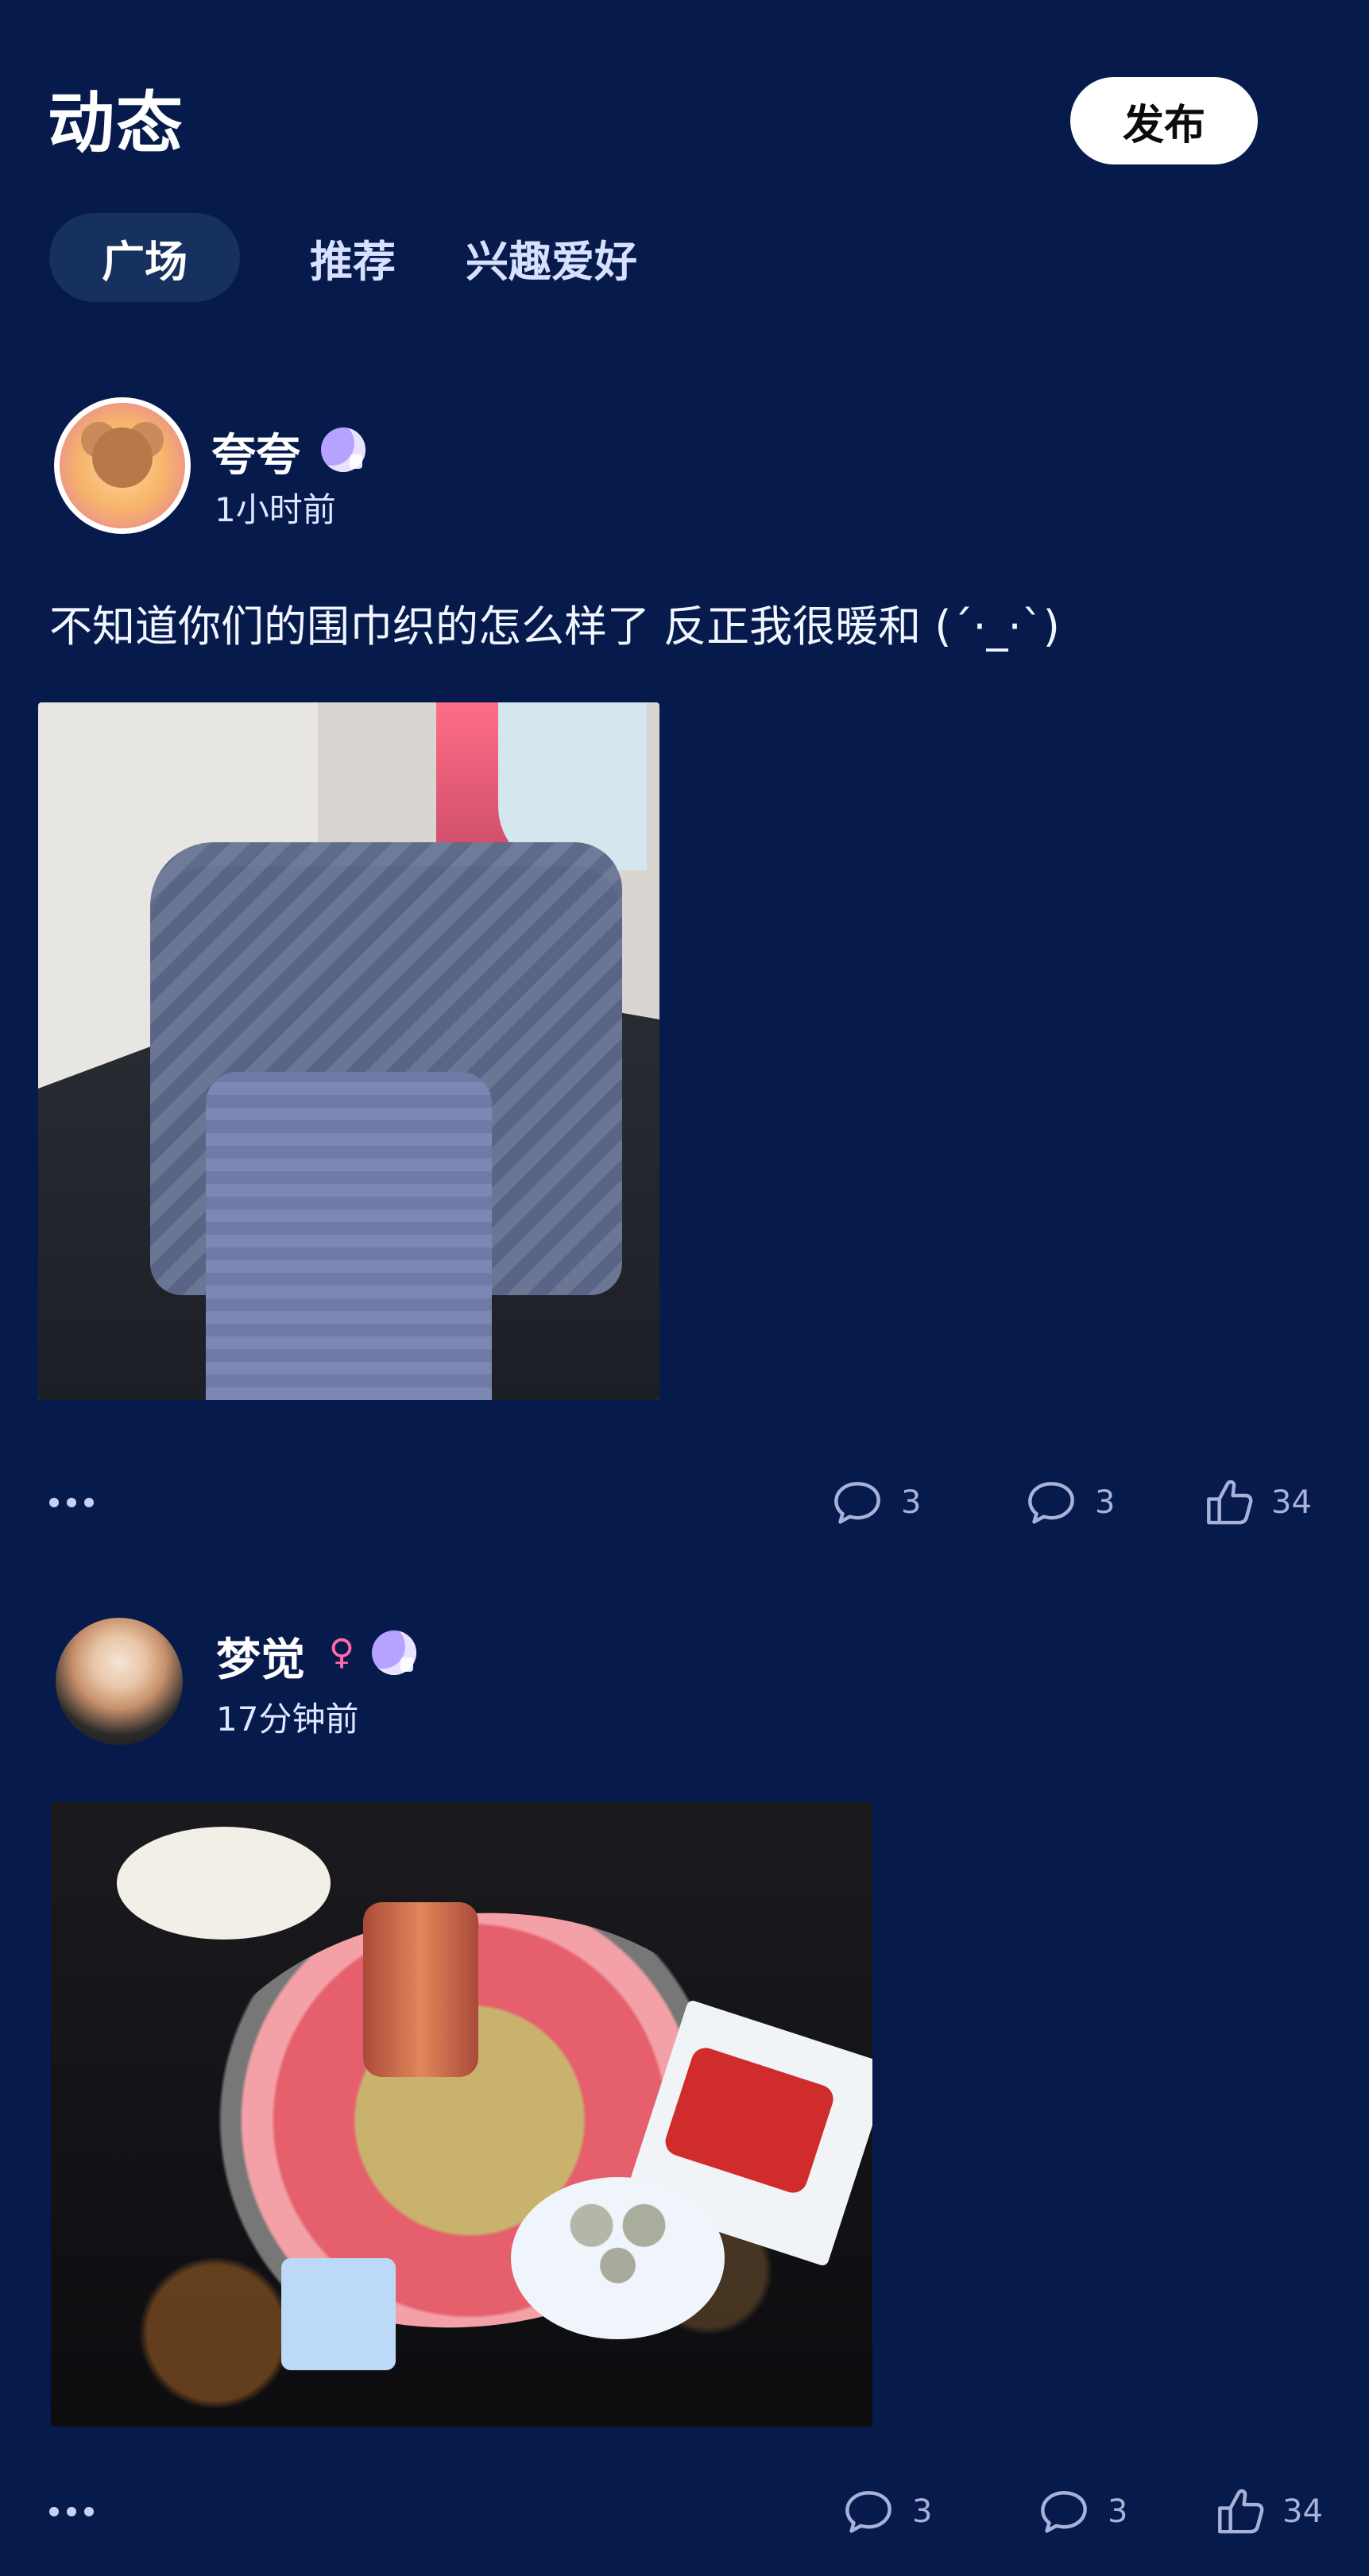 This screenshot has height=2576, width=1369. Describe the element at coordinates (117, 123) in the screenshot. I see `page-title: 动态` at that location.